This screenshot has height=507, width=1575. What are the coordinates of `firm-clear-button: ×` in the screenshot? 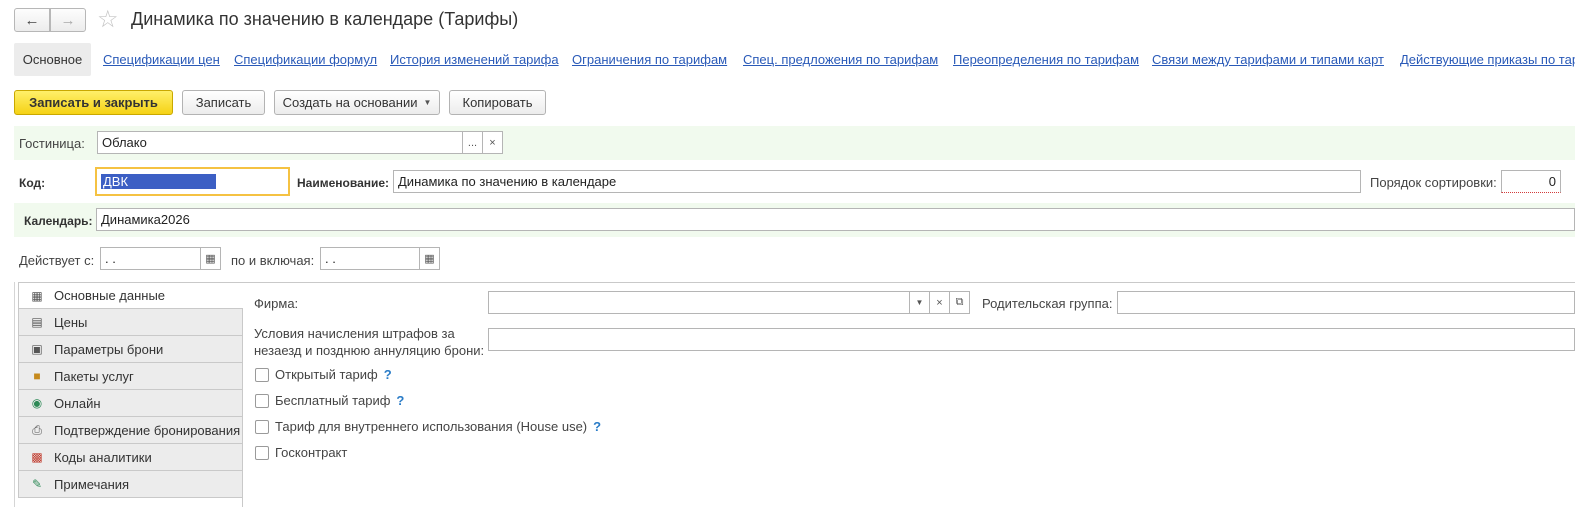 It's located at (939, 302).